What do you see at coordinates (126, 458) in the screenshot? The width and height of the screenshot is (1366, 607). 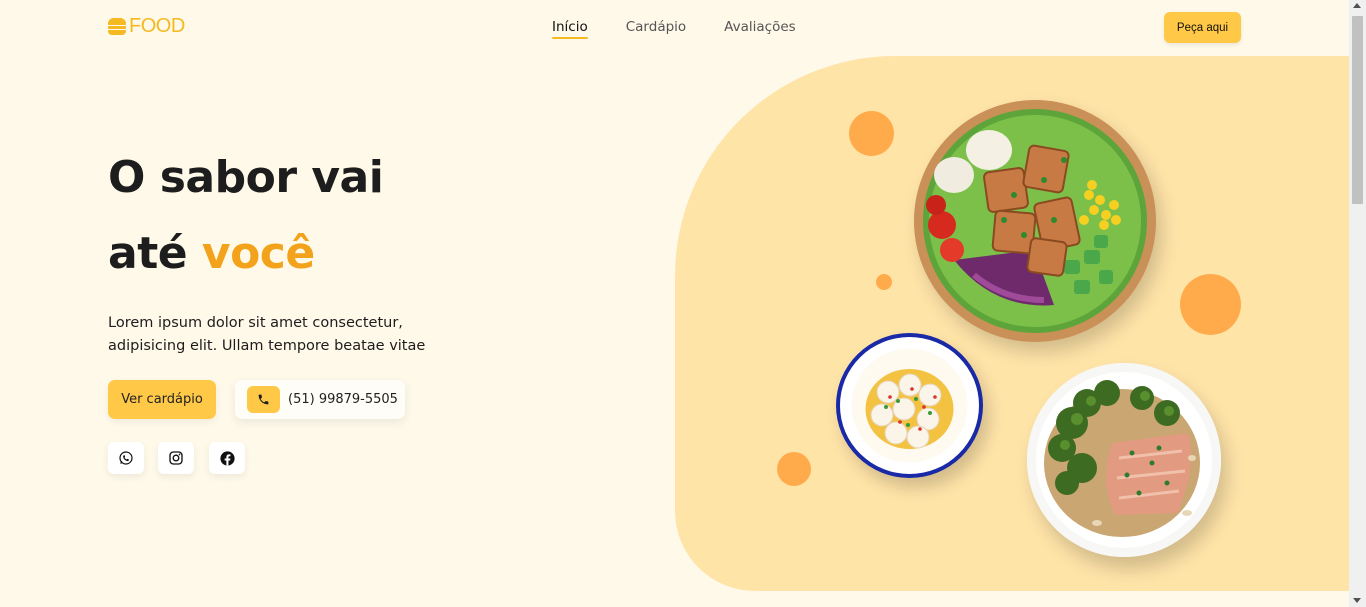 I see `whatsapp-icon` at bounding box center [126, 458].